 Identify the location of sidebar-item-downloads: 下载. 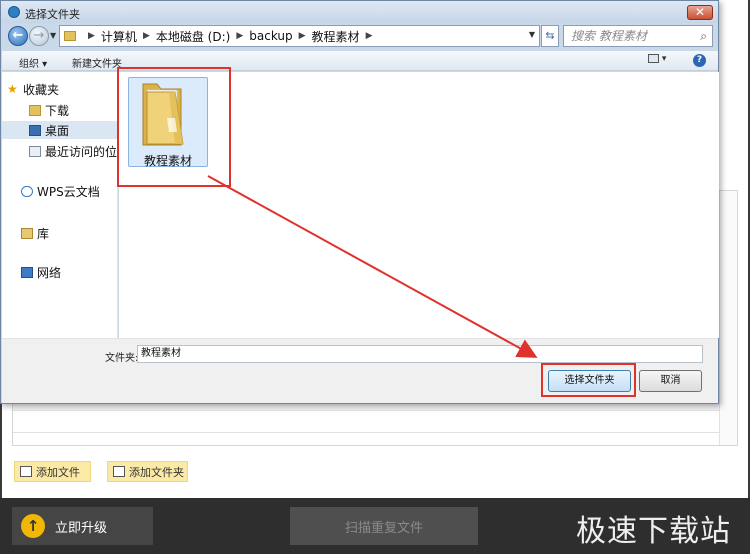
(59, 110).